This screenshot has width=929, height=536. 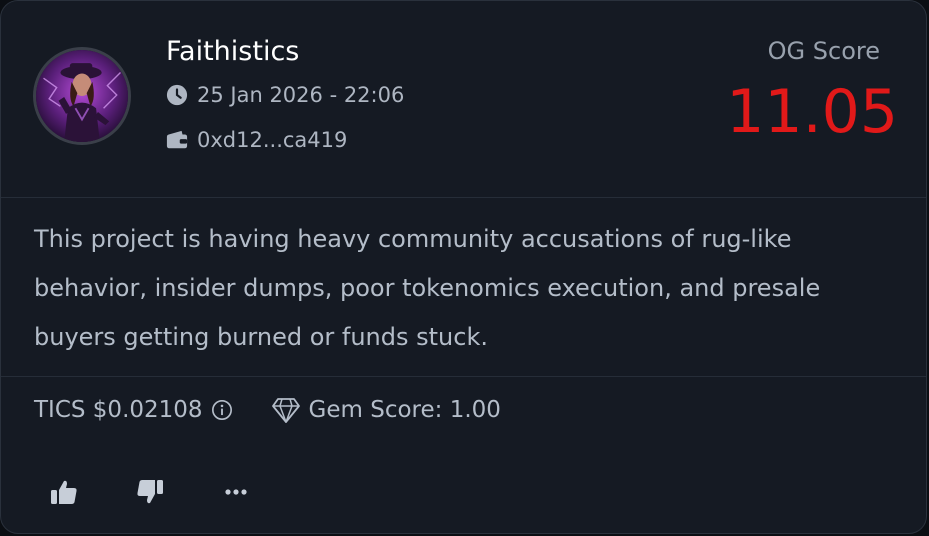 I want to click on og-score-label: OG Score, so click(x=823, y=51).